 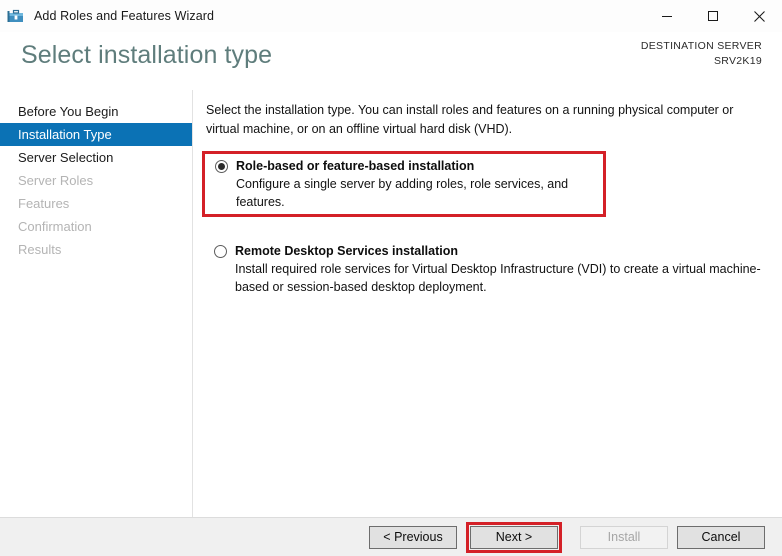 I want to click on option-role-based-row: Role-based or feature-based installation, so click(x=405, y=166).